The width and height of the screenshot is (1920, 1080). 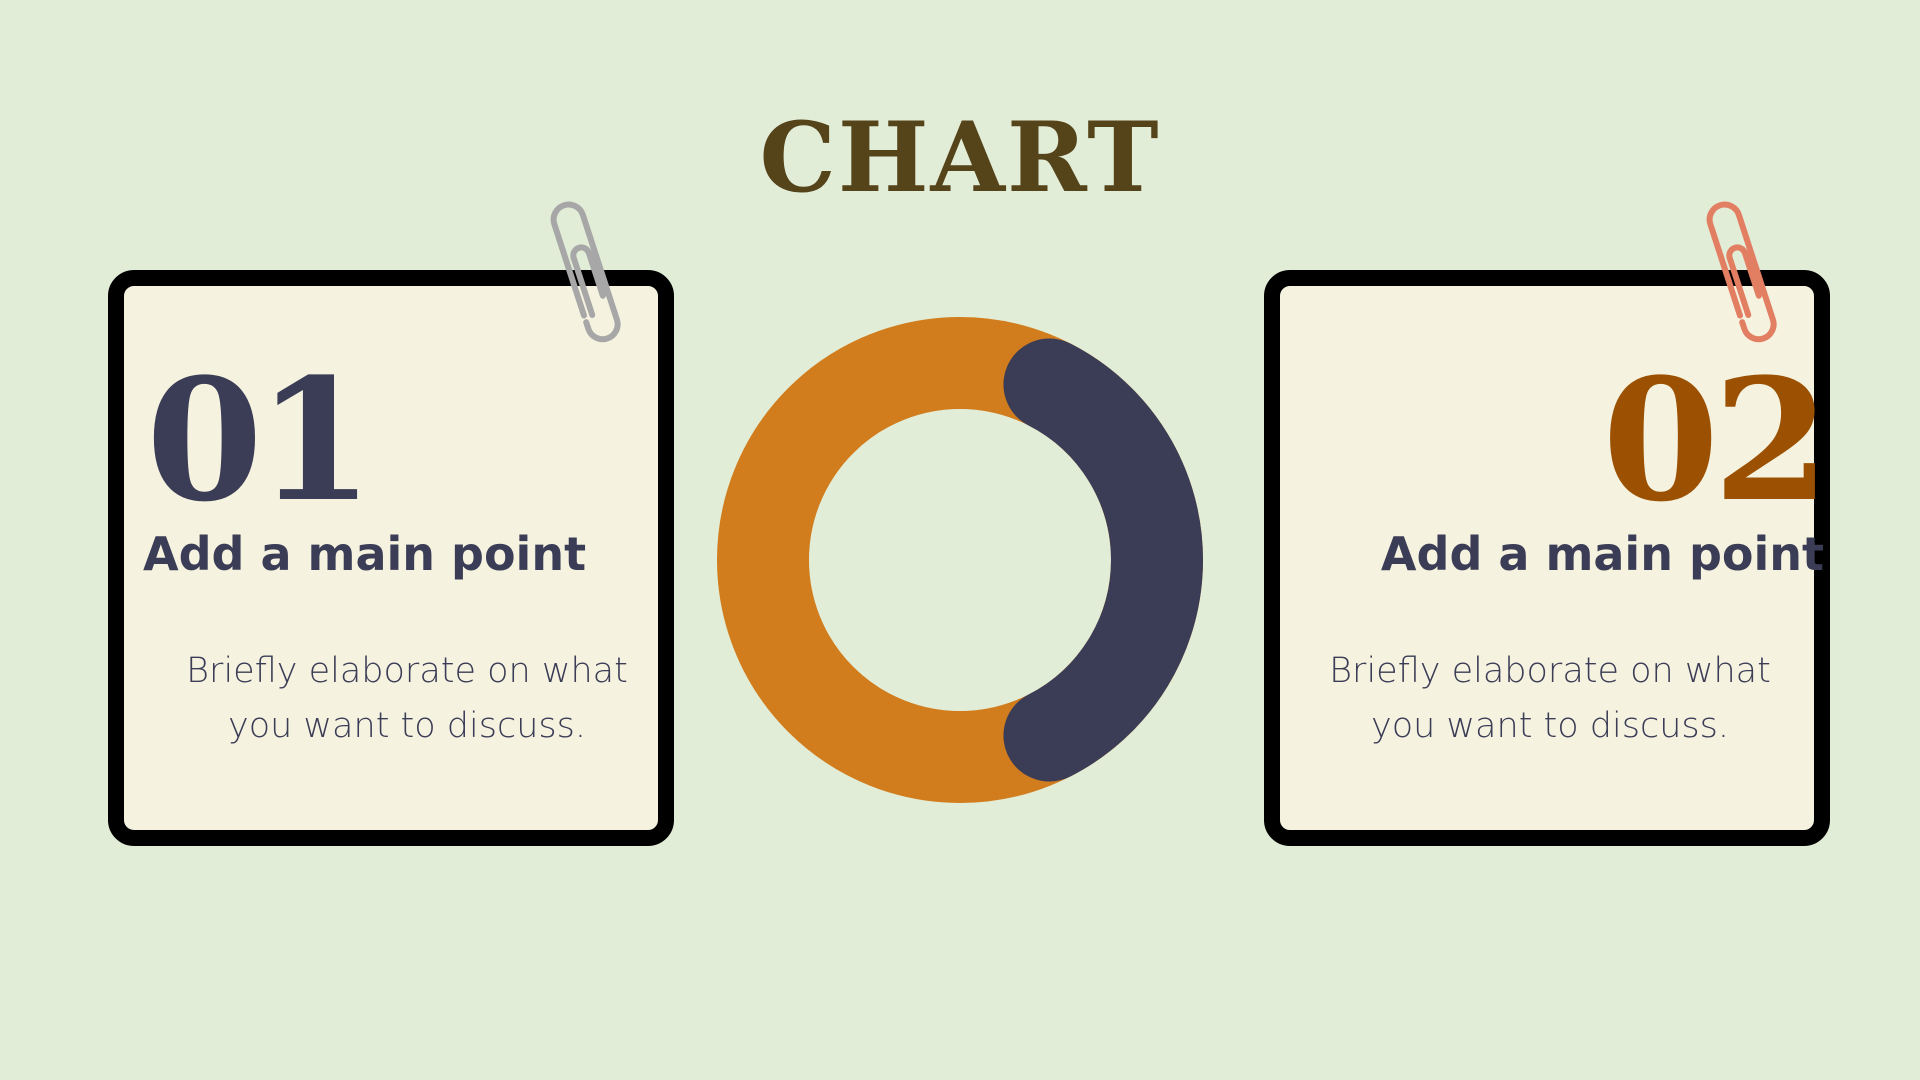 I want to click on donut-slice-small, so click(x=1103, y=560).